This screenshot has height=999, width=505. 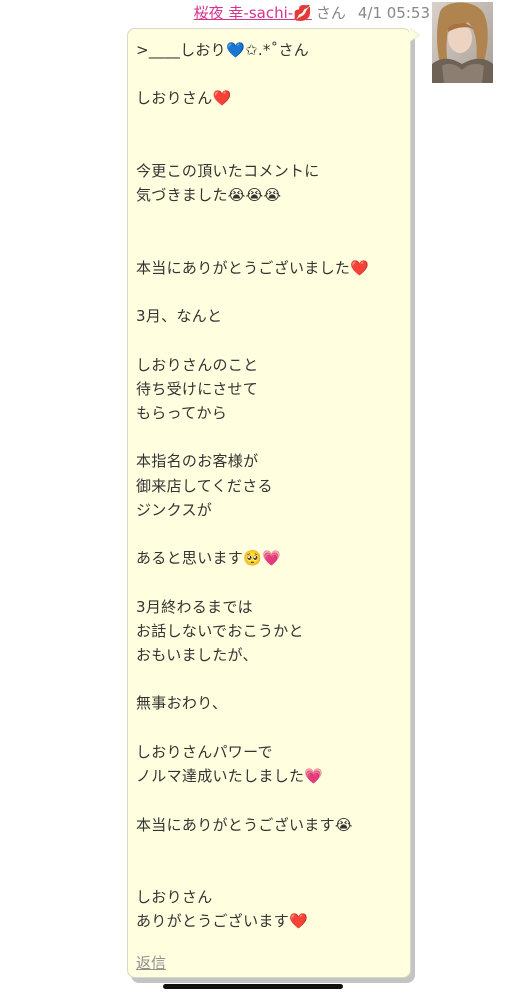 I want to click on avatar, so click(x=462, y=42).